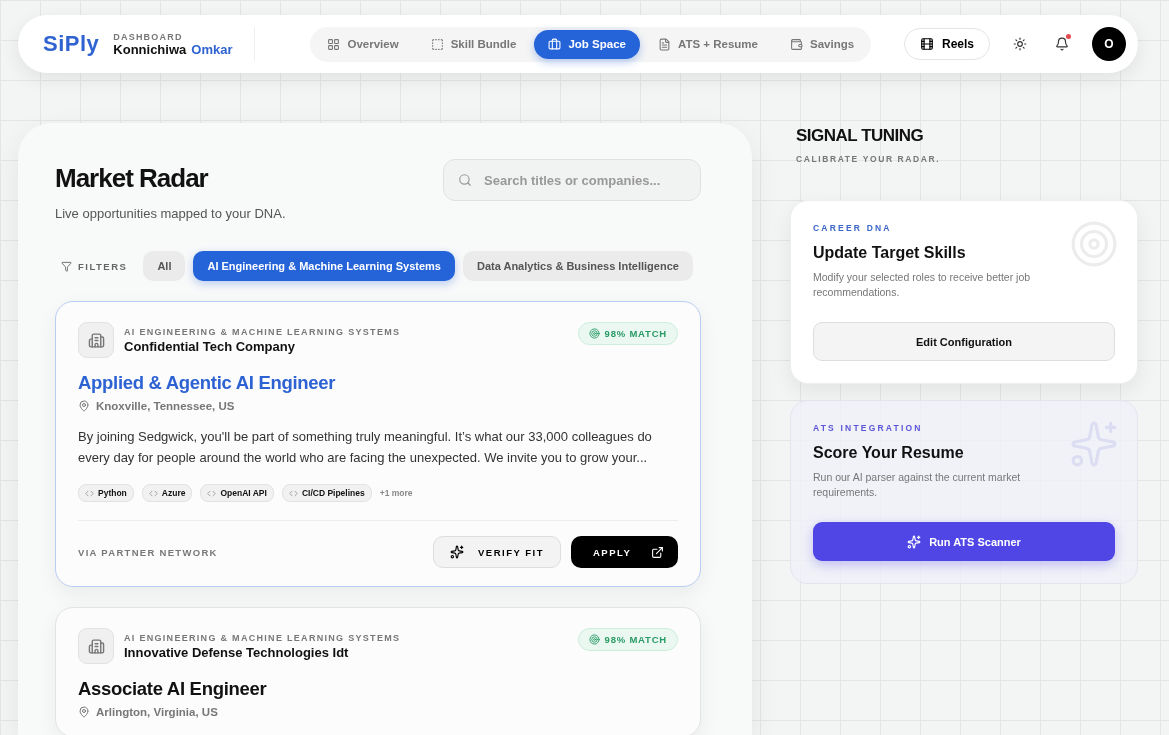 The height and width of the screenshot is (735, 1169). I want to click on edit-configuration-button: Edit Configuration, so click(964, 341).